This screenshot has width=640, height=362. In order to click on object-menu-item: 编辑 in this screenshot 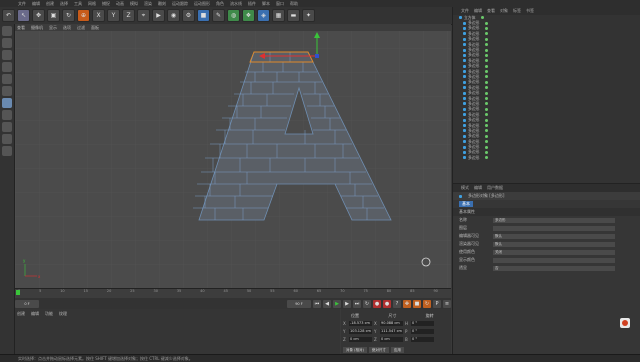, I will do `click(478, 11)`.